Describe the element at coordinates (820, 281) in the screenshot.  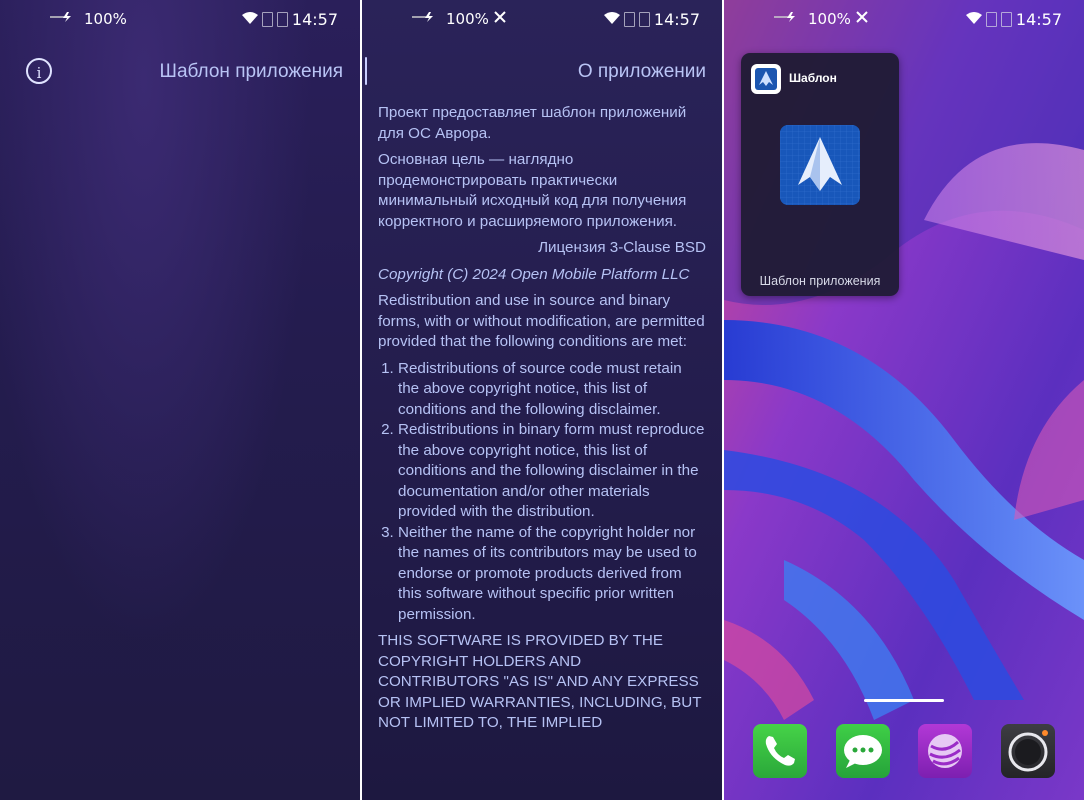
I see `widget-caption: Шаблон приложения` at that location.